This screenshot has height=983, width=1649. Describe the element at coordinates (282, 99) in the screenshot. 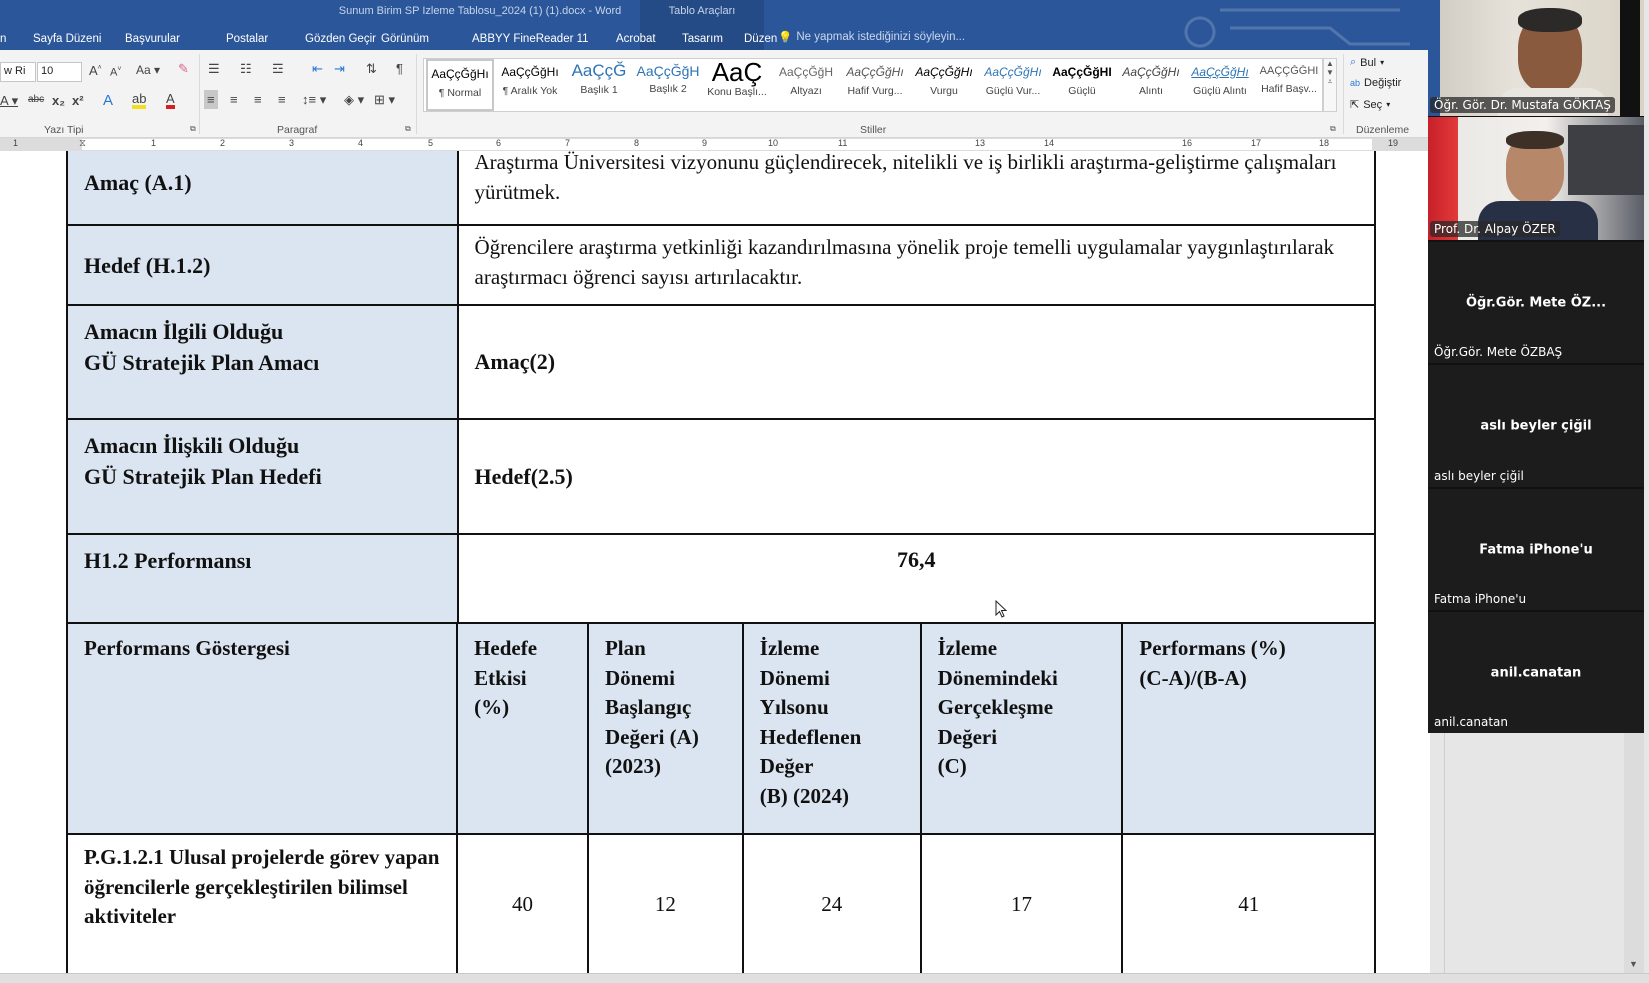

I see `justify-icon: ≡` at that location.